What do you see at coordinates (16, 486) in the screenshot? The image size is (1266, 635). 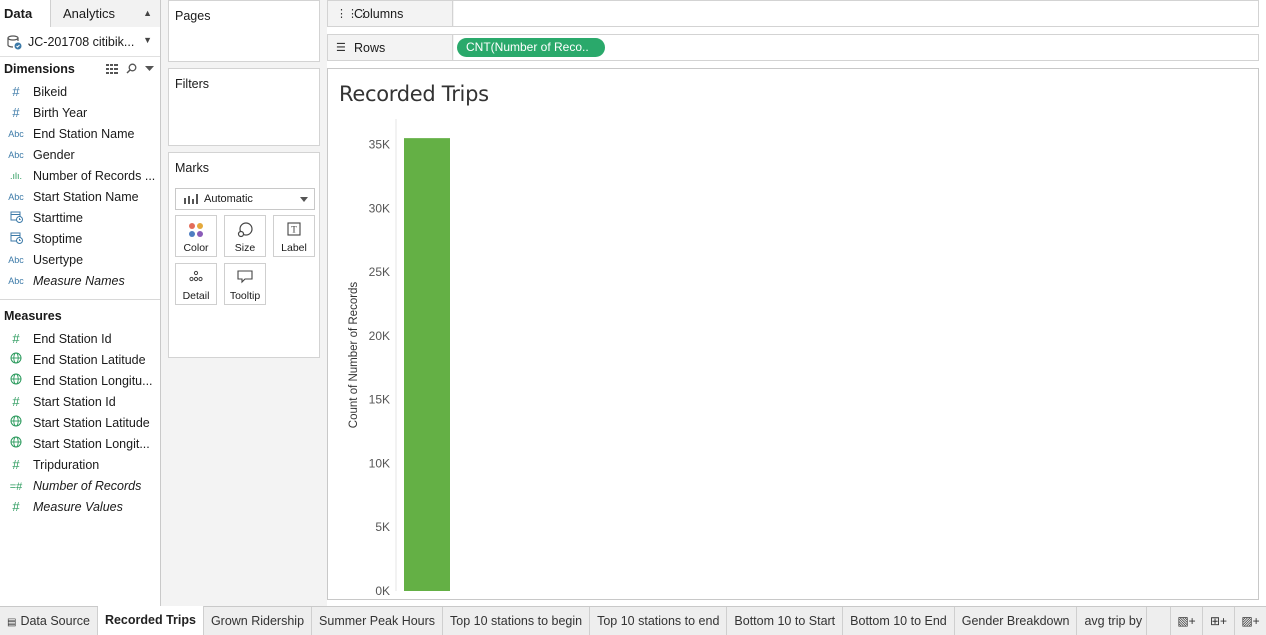 I see `calculated-number-icon: =#` at bounding box center [16, 486].